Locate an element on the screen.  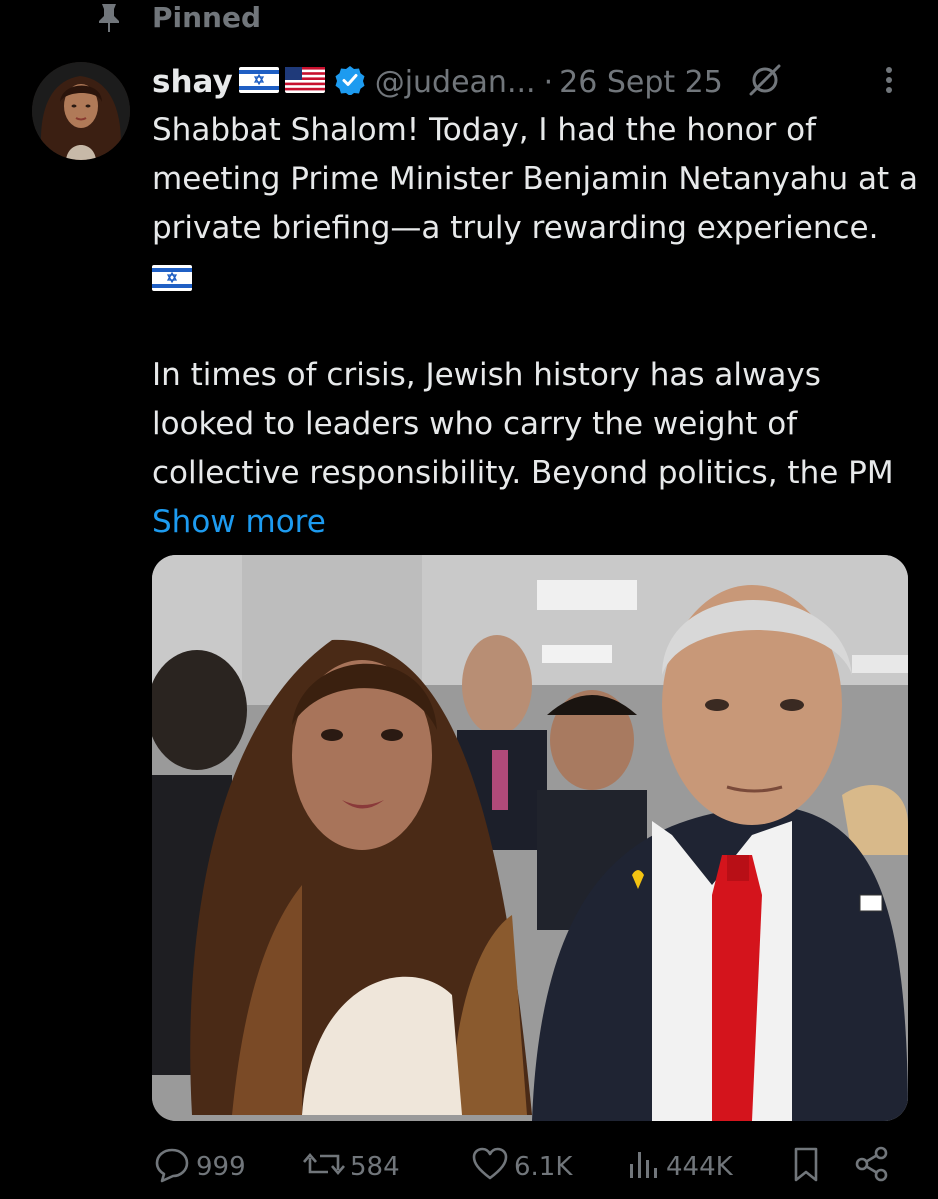
author-name: shay is located at coordinates (192, 82).